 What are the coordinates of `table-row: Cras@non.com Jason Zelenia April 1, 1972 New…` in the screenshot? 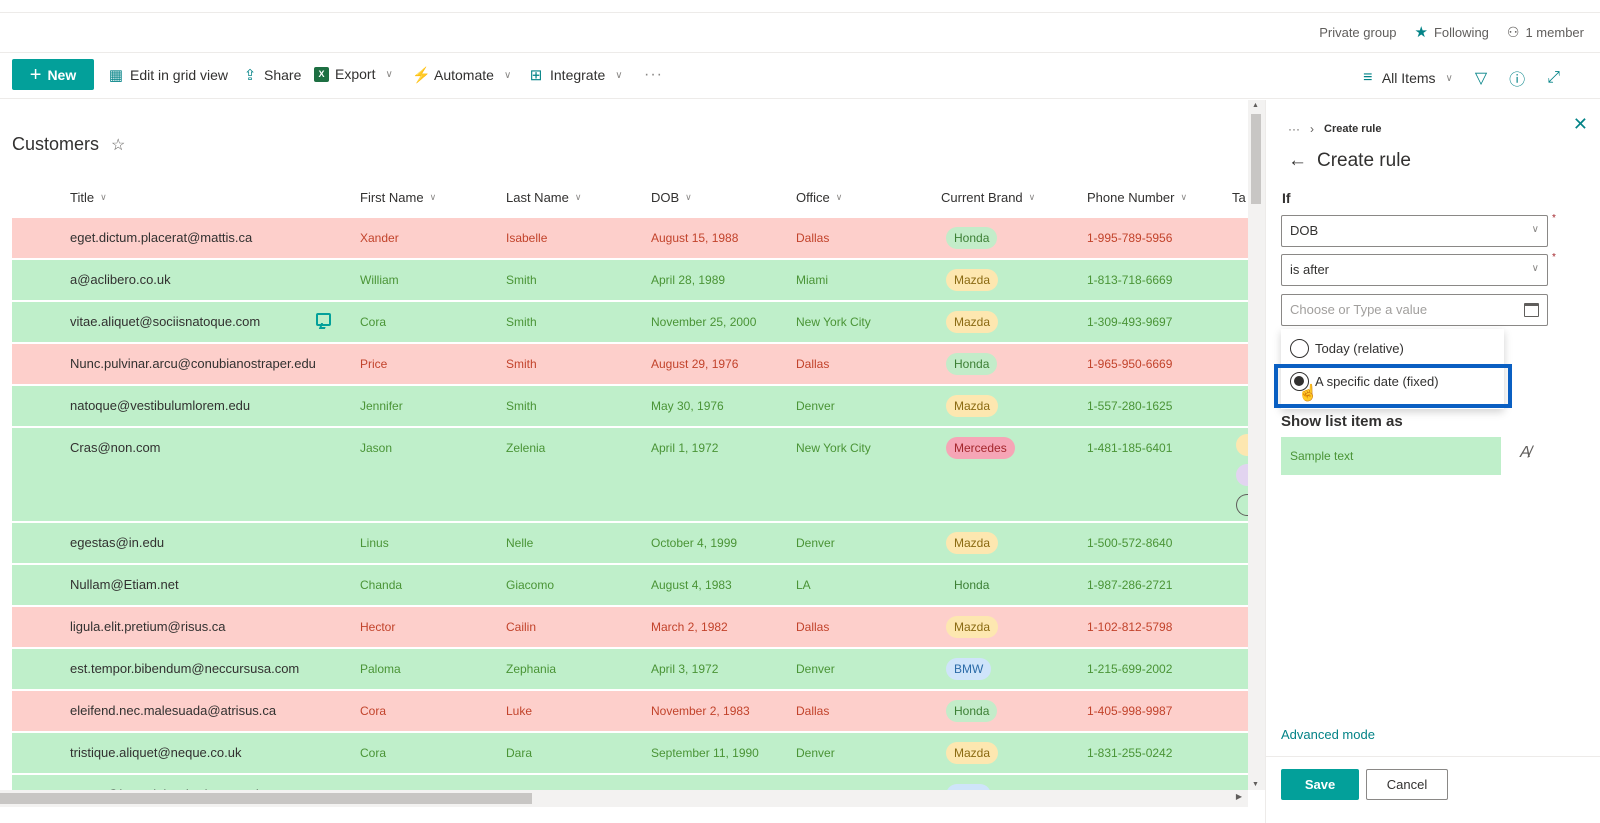 It's located at (630, 474).